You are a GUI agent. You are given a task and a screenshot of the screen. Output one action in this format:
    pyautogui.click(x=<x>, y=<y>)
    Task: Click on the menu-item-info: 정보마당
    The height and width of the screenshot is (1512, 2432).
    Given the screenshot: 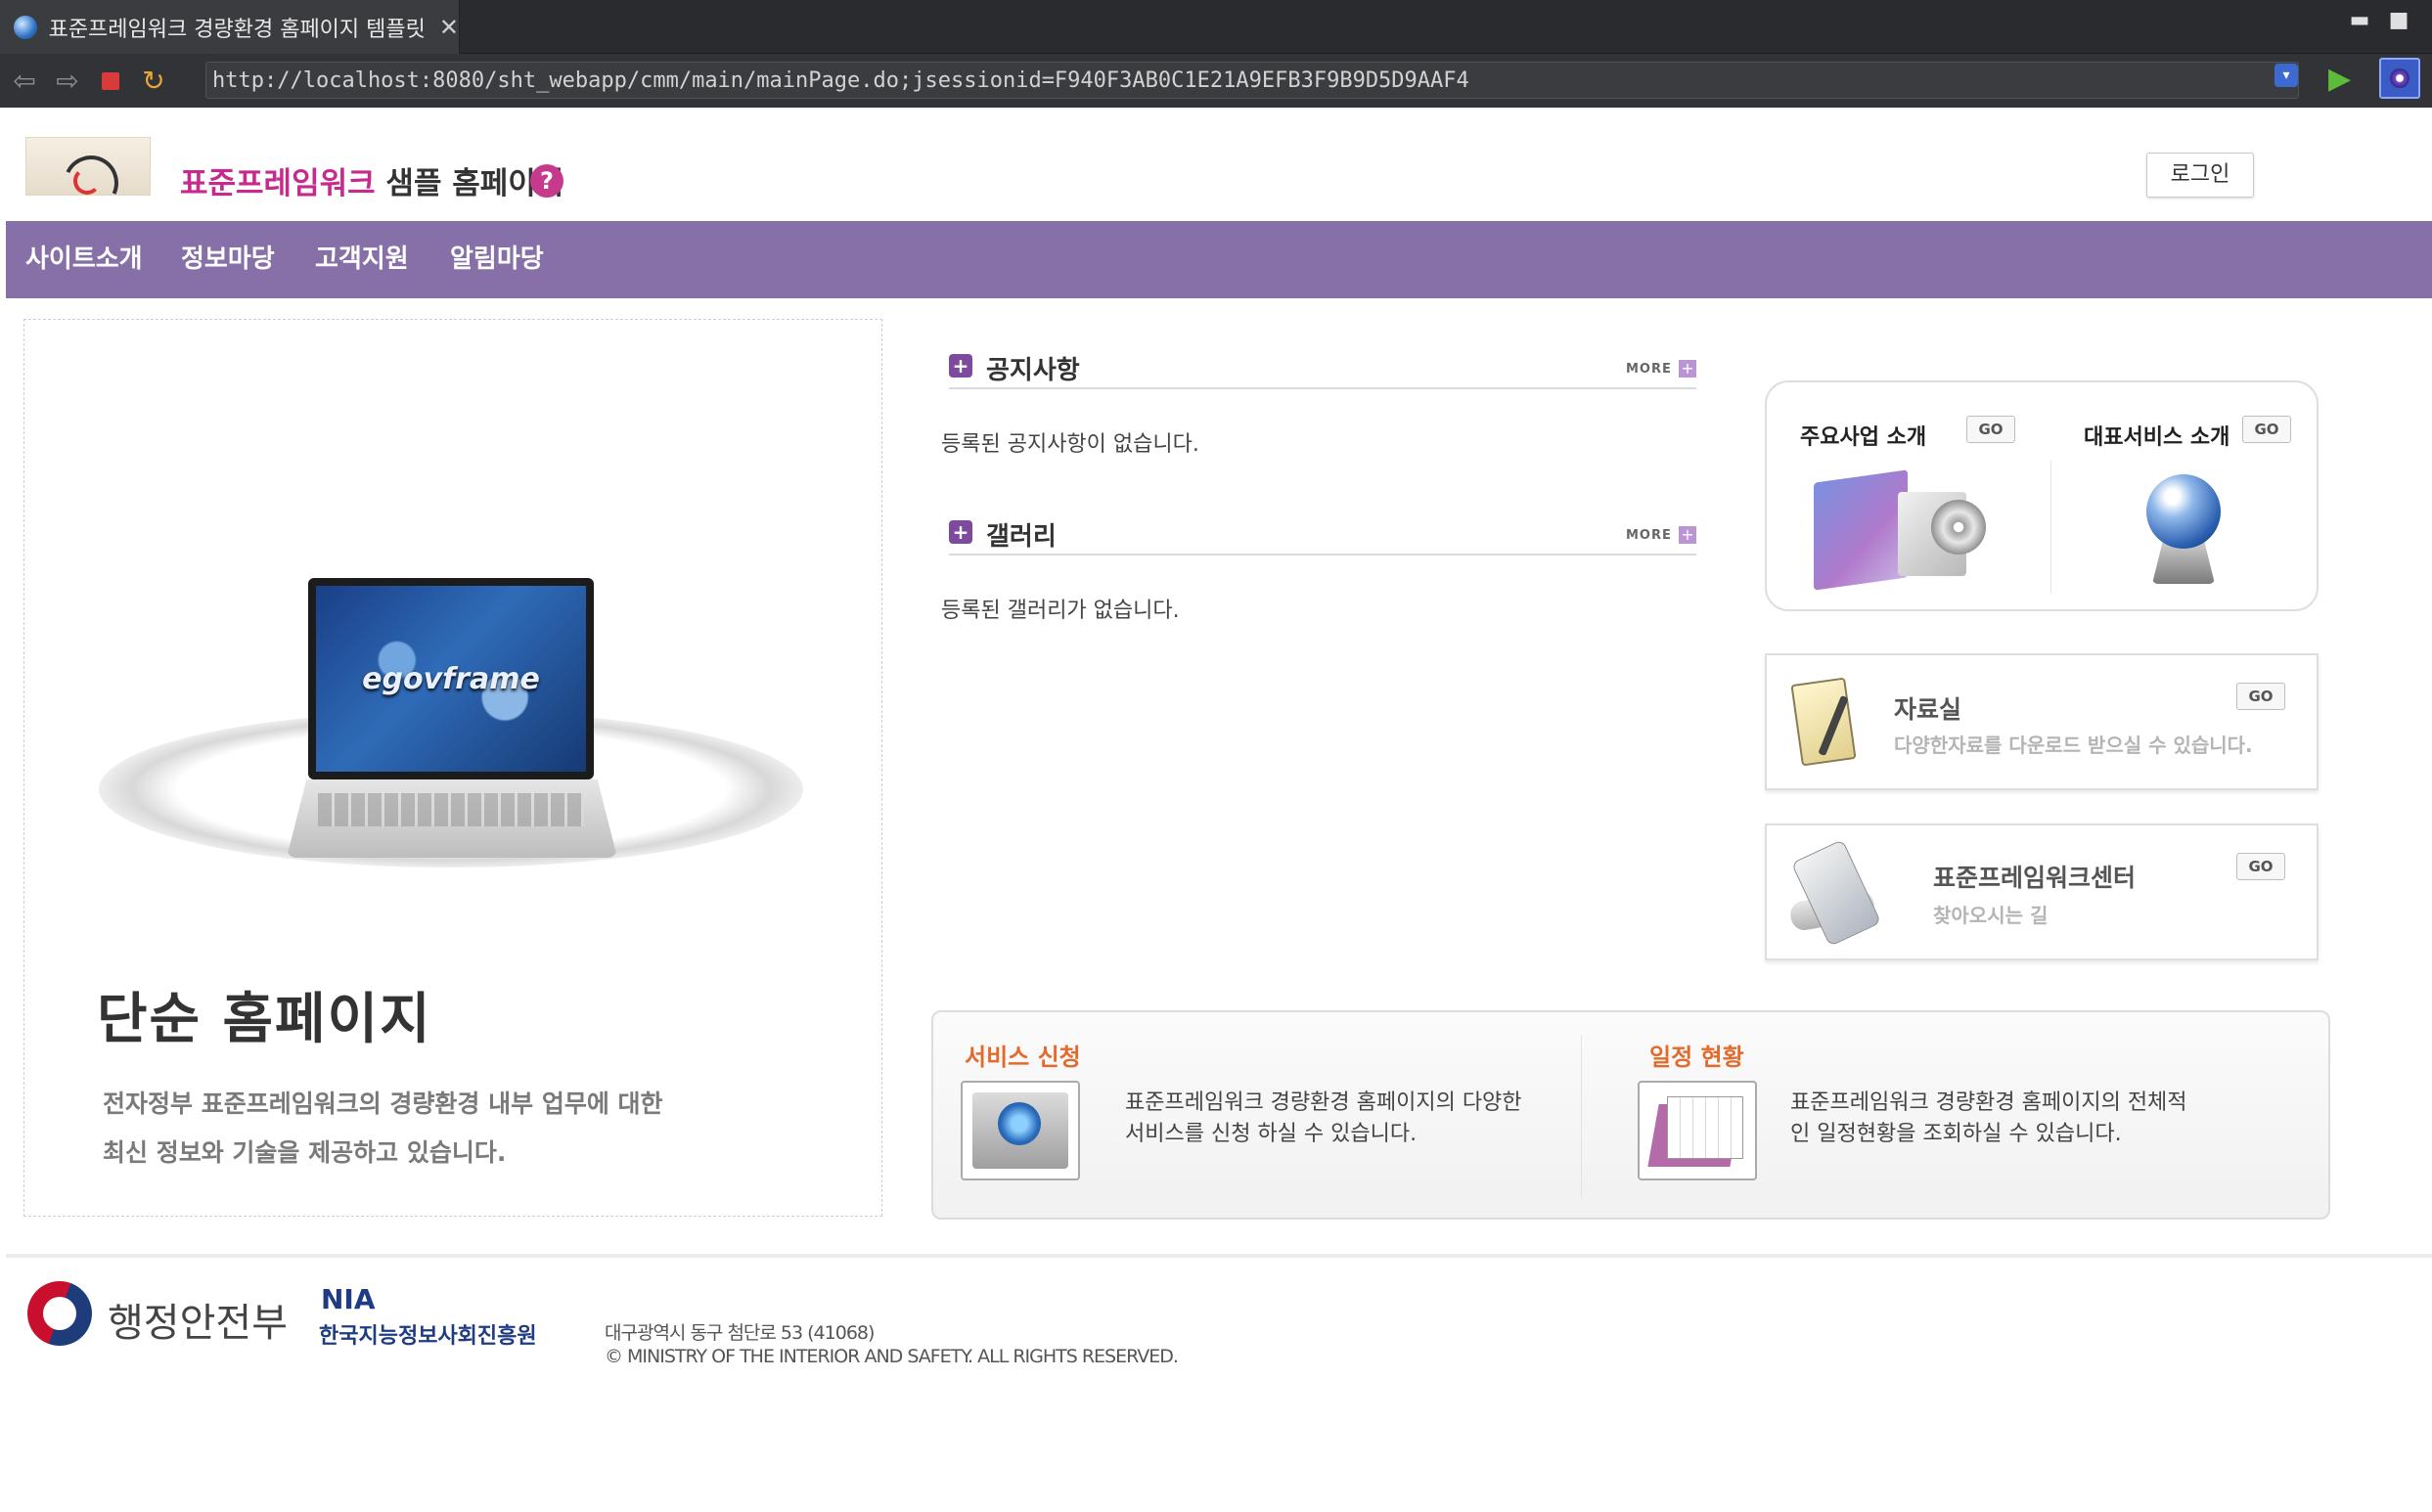 What is the action you would take?
    pyautogui.click(x=228, y=259)
    